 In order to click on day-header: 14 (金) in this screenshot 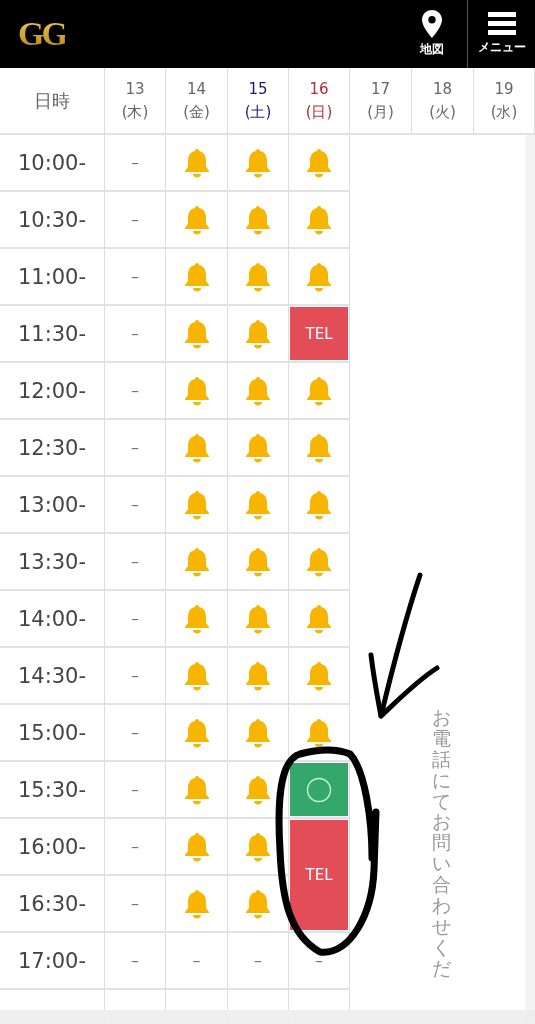, I will do `click(196, 101)`.